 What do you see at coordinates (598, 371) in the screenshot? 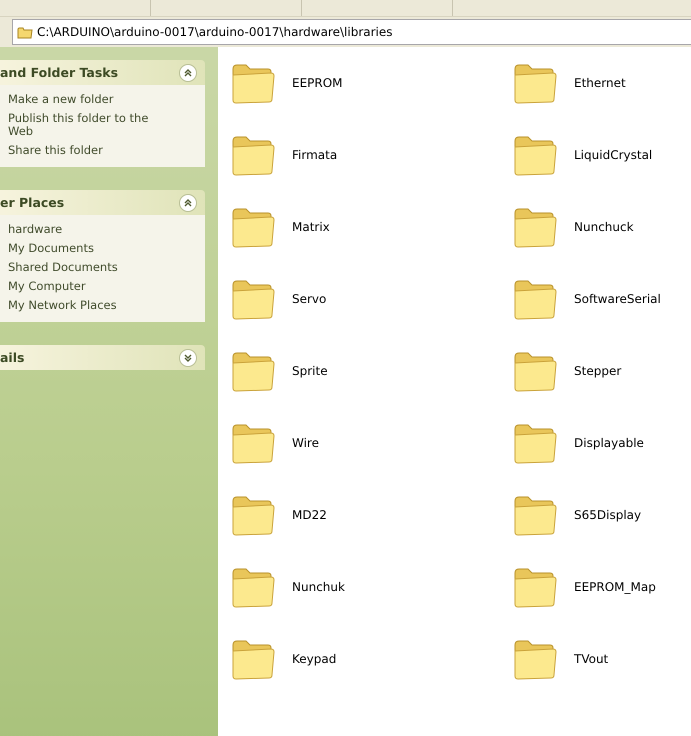
I see `folder-name: Stepper` at bounding box center [598, 371].